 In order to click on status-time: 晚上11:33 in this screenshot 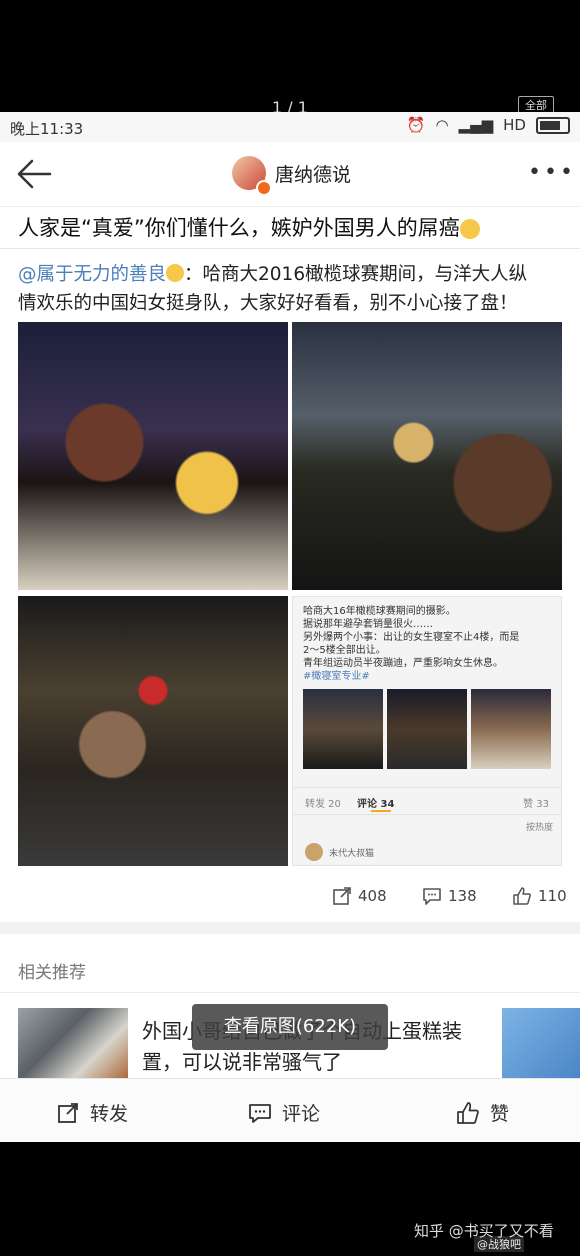, I will do `click(47, 129)`.